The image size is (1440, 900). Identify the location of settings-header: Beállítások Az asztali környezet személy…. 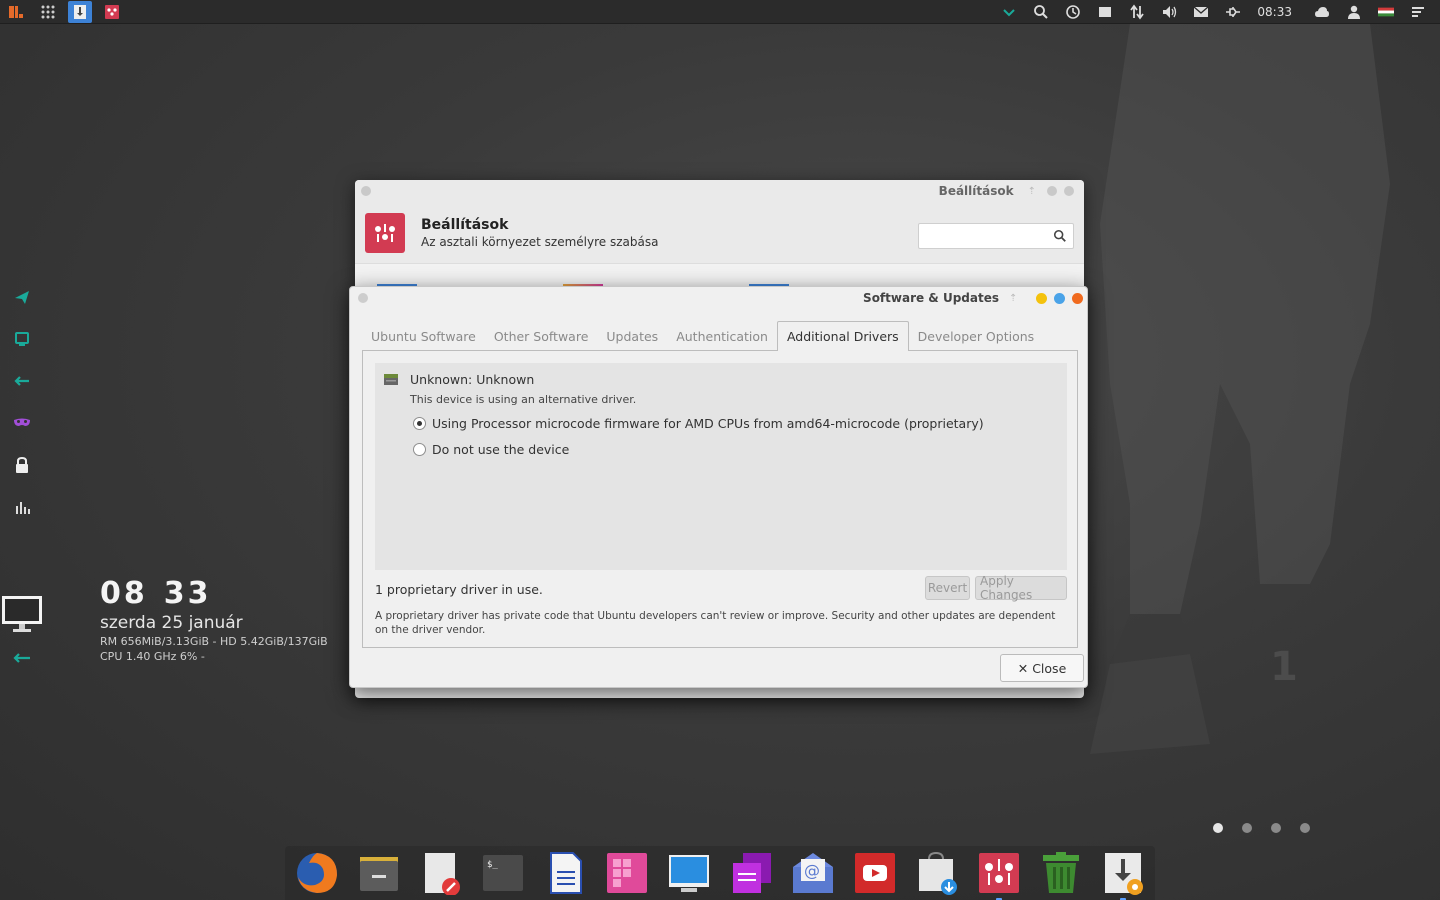
(719, 233).